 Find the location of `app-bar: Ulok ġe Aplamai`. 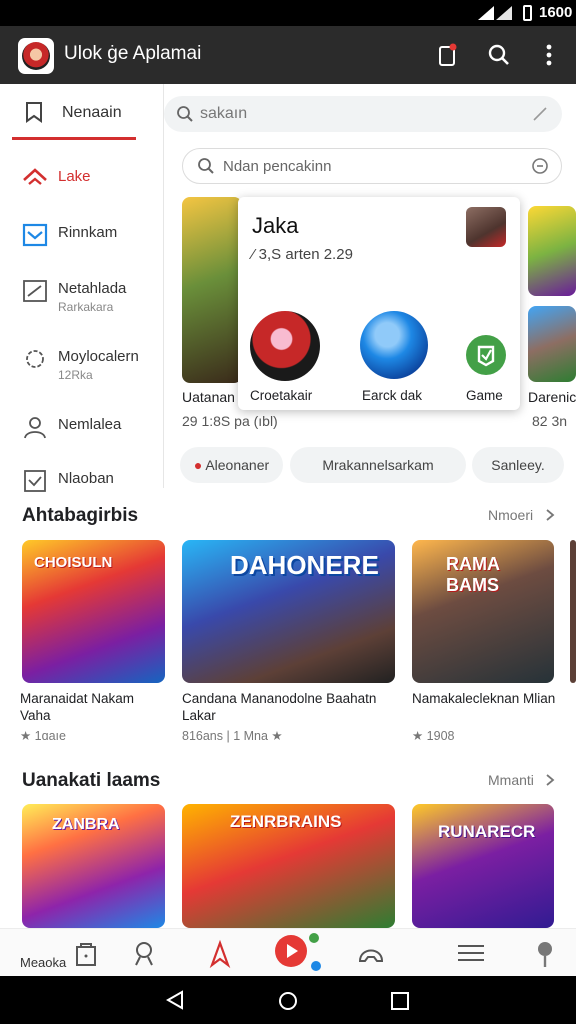

app-bar: Ulok ġe Aplamai is located at coordinates (288, 55).